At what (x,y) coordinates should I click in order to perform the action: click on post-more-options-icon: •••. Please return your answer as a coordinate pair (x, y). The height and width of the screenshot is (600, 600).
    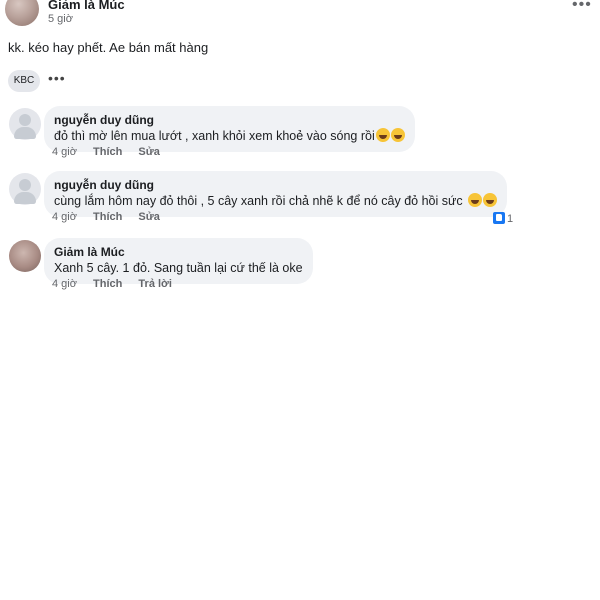
    Looking at the image, I should click on (582, 7).